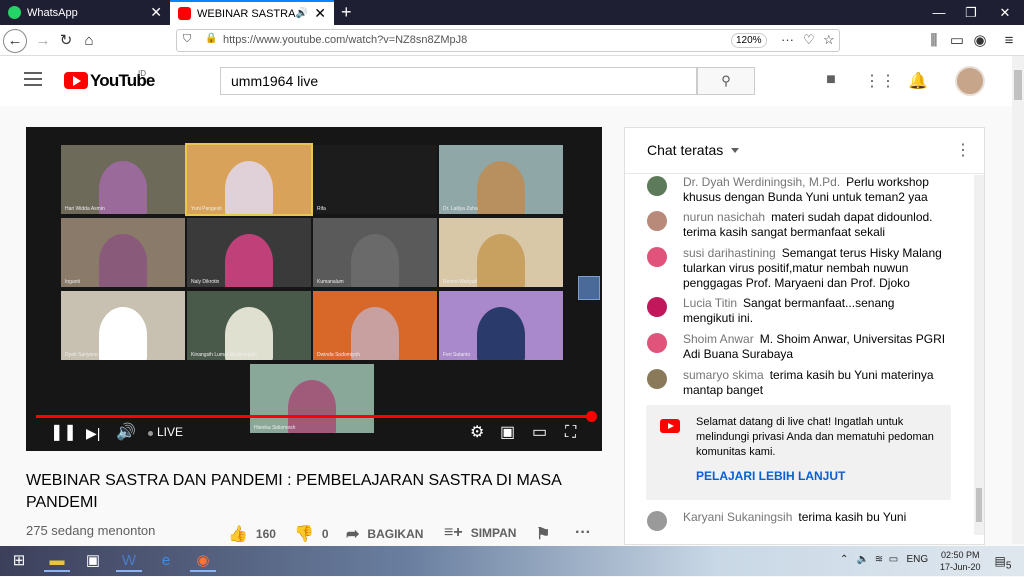 The height and width of the screenshot is (577, 1024). Describe the element at coordinates (252, 12) in the screenshot. I see `tab-youtube: WEBINAR SASTRA DAN PAN 🔊 ✕` at that location.